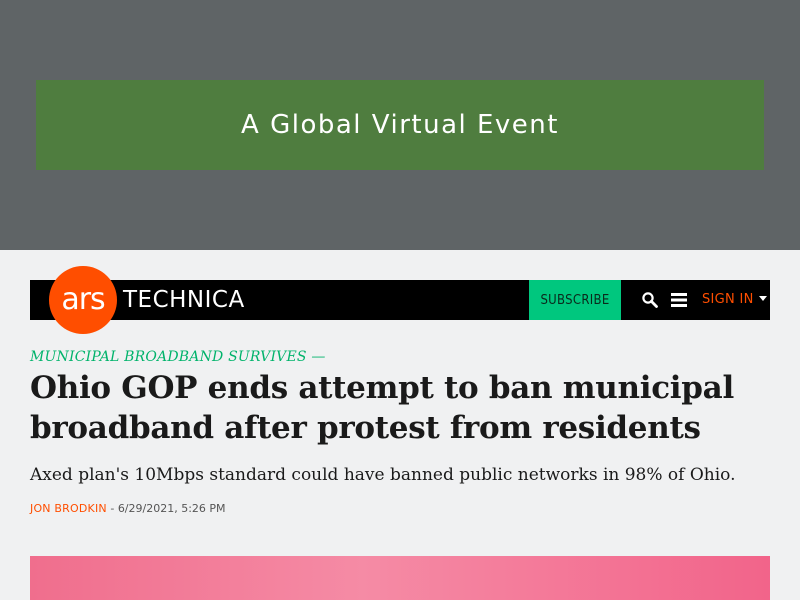 This screenshot has width=800, height=600. I want to click on sign-in-button: SIGN IN, so click(734, 300).